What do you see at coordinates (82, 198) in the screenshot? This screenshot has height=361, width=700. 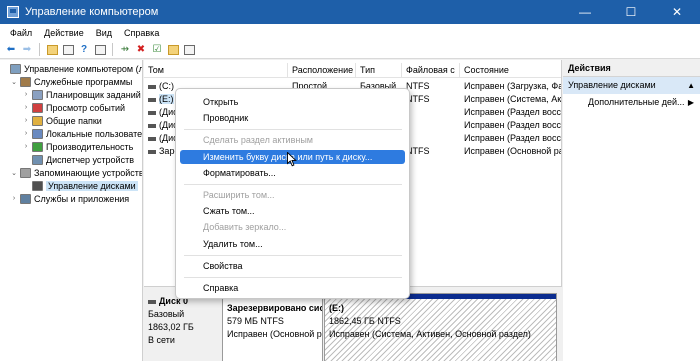 I see `tree-item-label: Службы и приложения` at bounding box center [82, 198].